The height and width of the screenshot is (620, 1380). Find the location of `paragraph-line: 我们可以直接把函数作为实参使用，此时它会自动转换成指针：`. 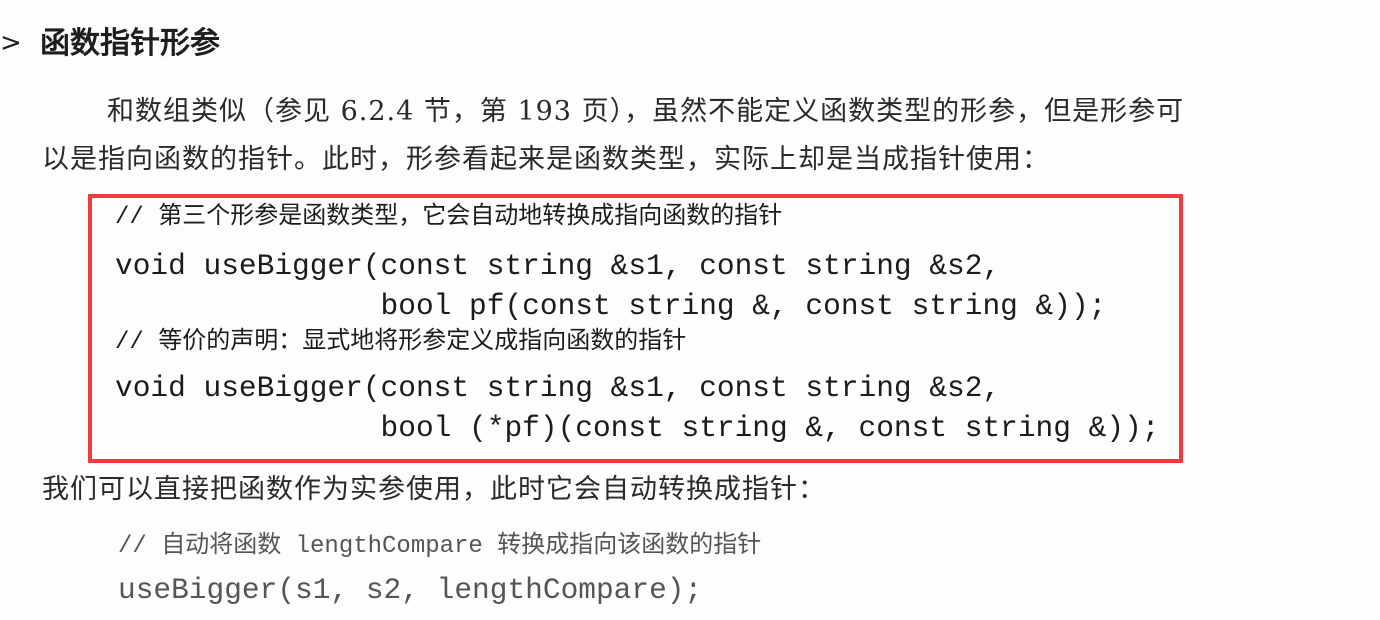

paragraph-line: 我们可以直接把函数作为实参使用，此时它会自动转换成指针： is located at coordinates (434, 489).